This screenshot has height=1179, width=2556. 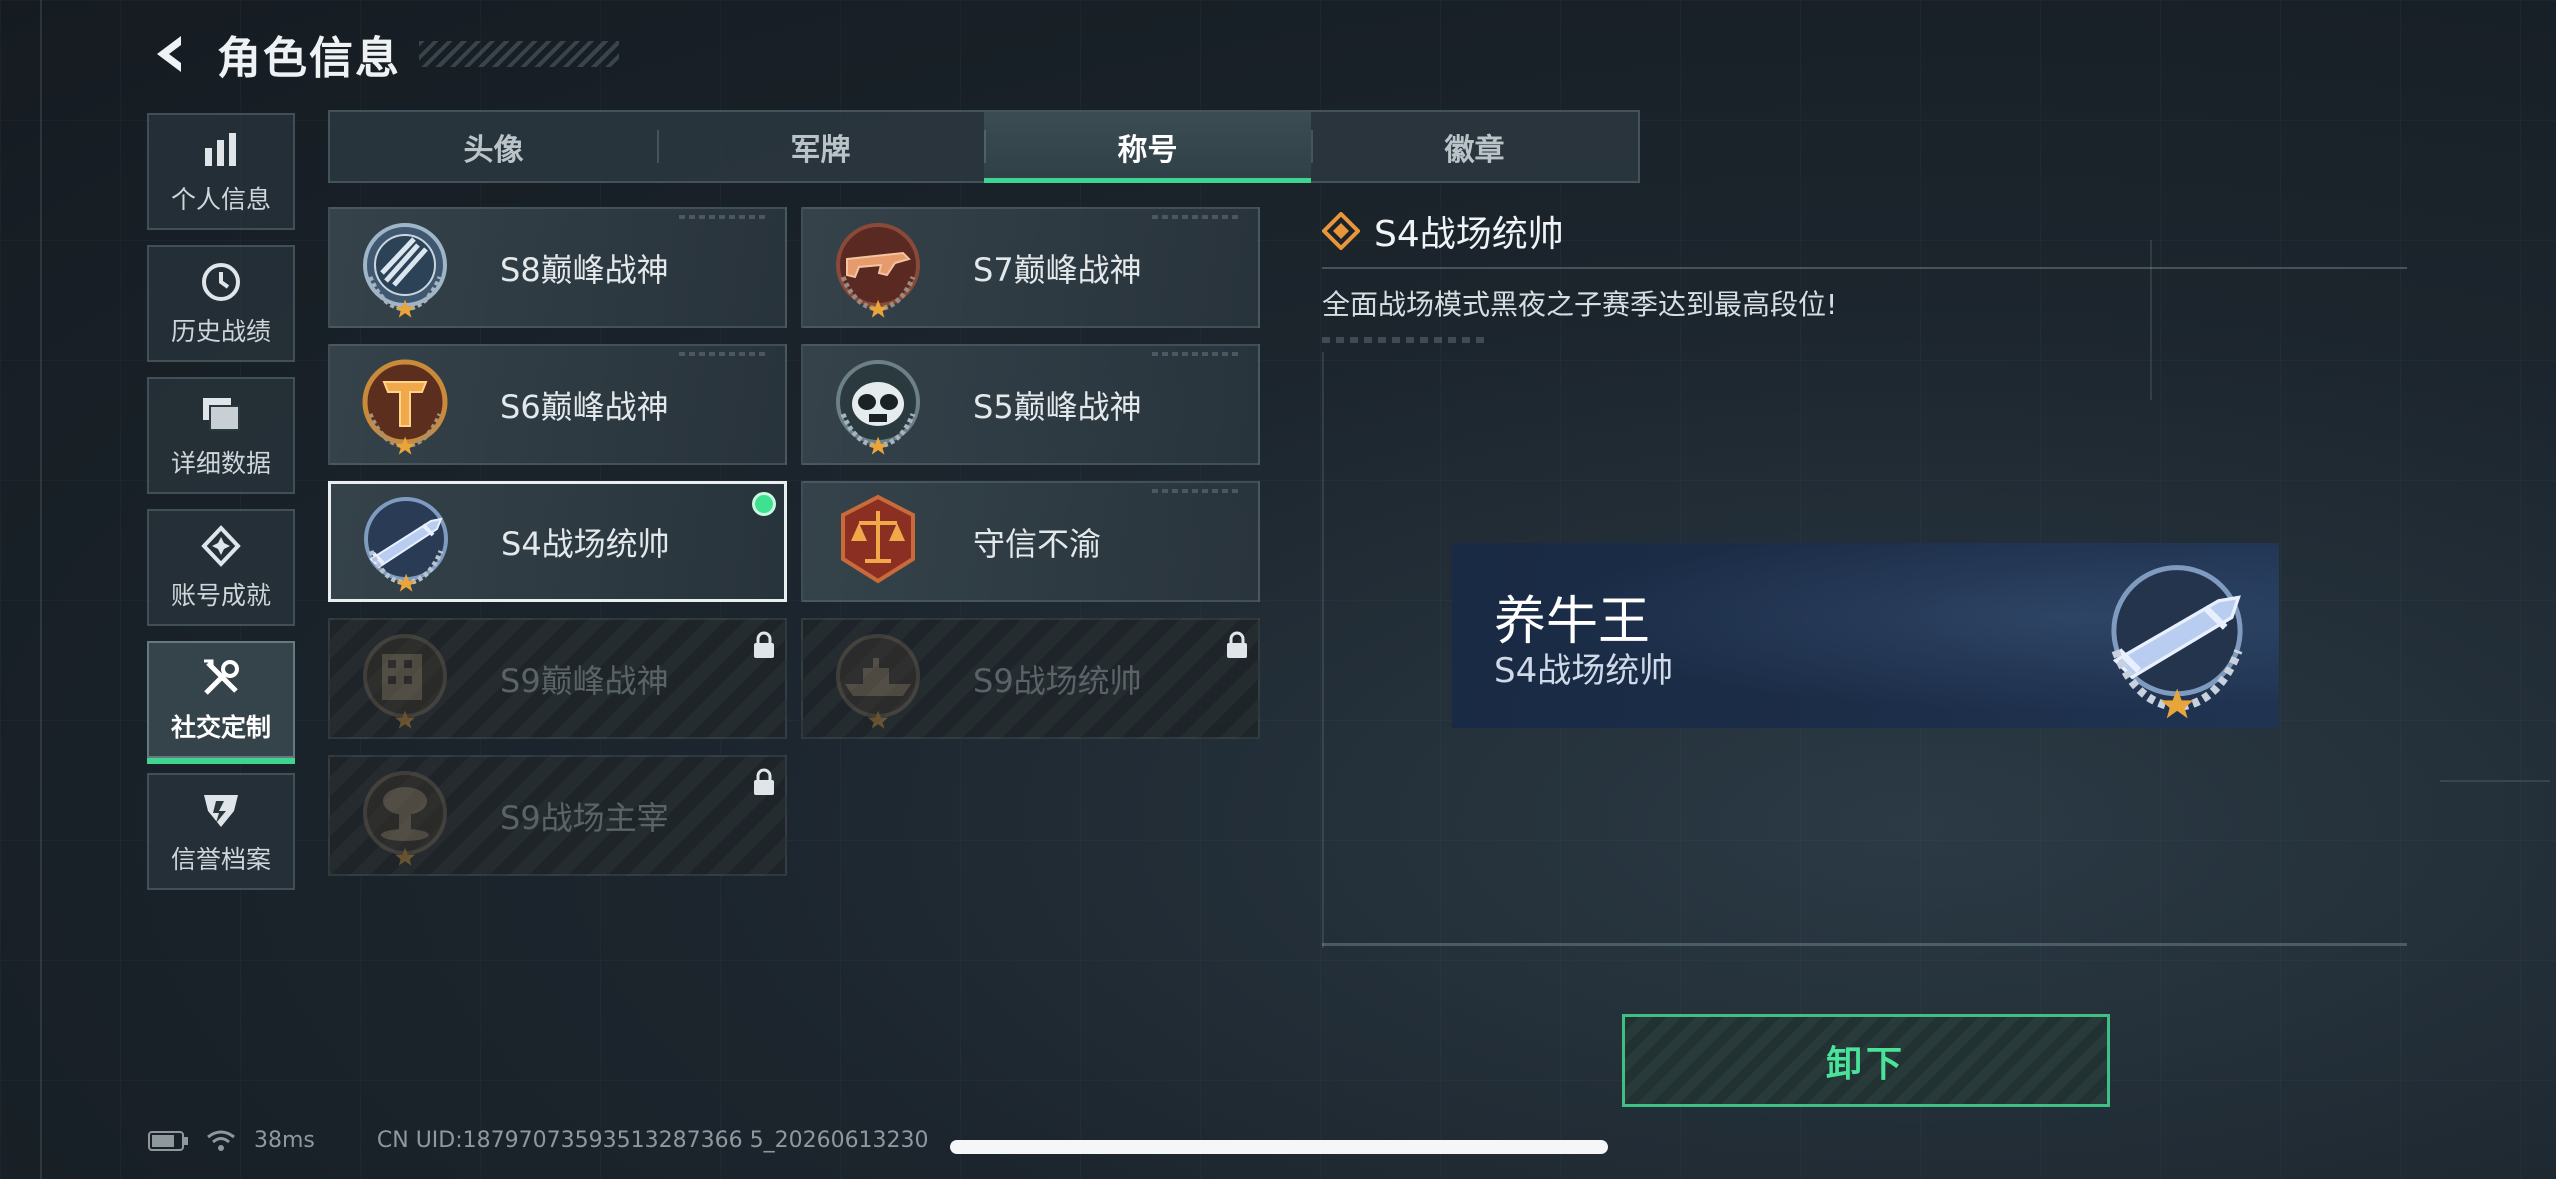 I want to click on title-card-name: S9战场统帅, so click(x=1057, y=680).